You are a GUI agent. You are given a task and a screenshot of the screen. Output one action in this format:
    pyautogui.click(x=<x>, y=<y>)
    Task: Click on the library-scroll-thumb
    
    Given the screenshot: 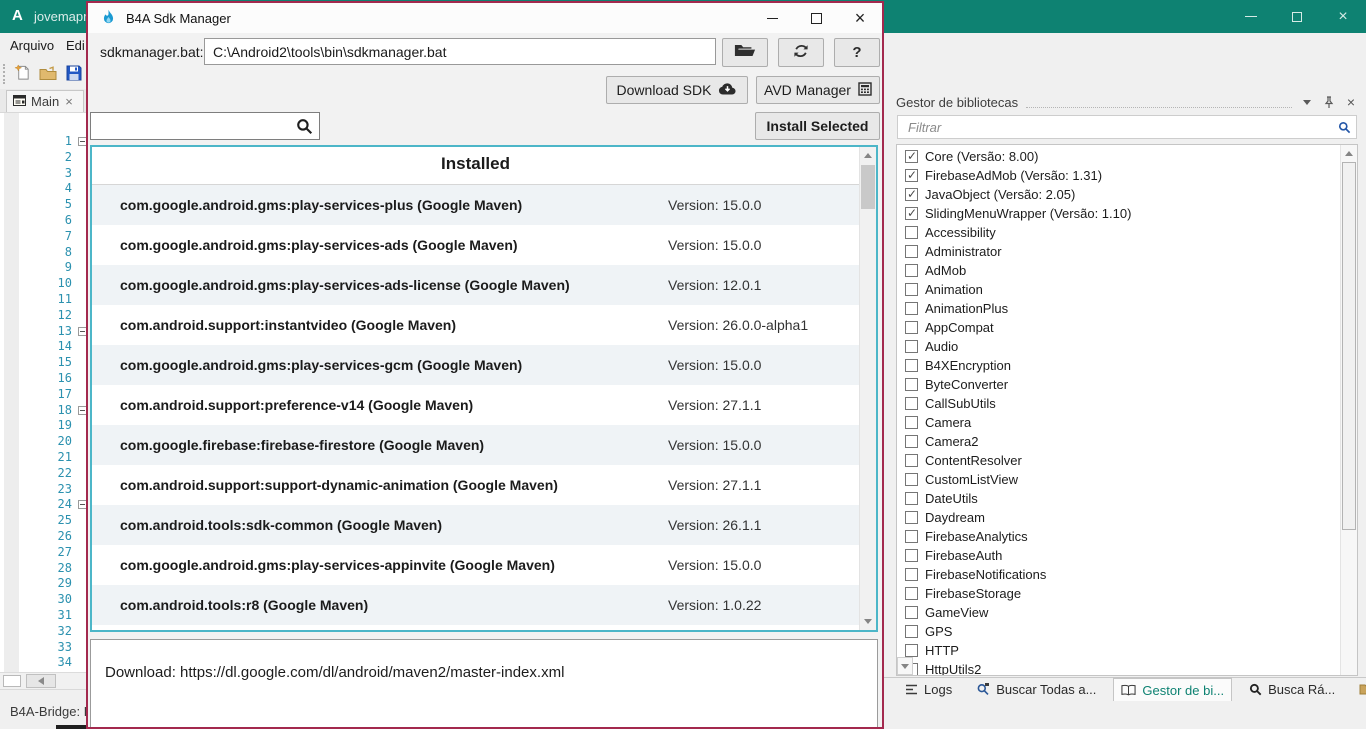 What is the action you would take?
    pyautogui.click(x=1349, y=346)
    